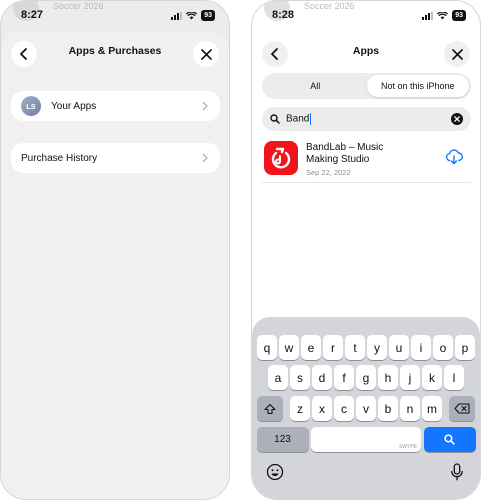 This screenshot has width=482, height=500. Describe the element at coordinates (366, 347) in the screenshot. I see `keyboard-row-1: qwertyuiop` at that location.